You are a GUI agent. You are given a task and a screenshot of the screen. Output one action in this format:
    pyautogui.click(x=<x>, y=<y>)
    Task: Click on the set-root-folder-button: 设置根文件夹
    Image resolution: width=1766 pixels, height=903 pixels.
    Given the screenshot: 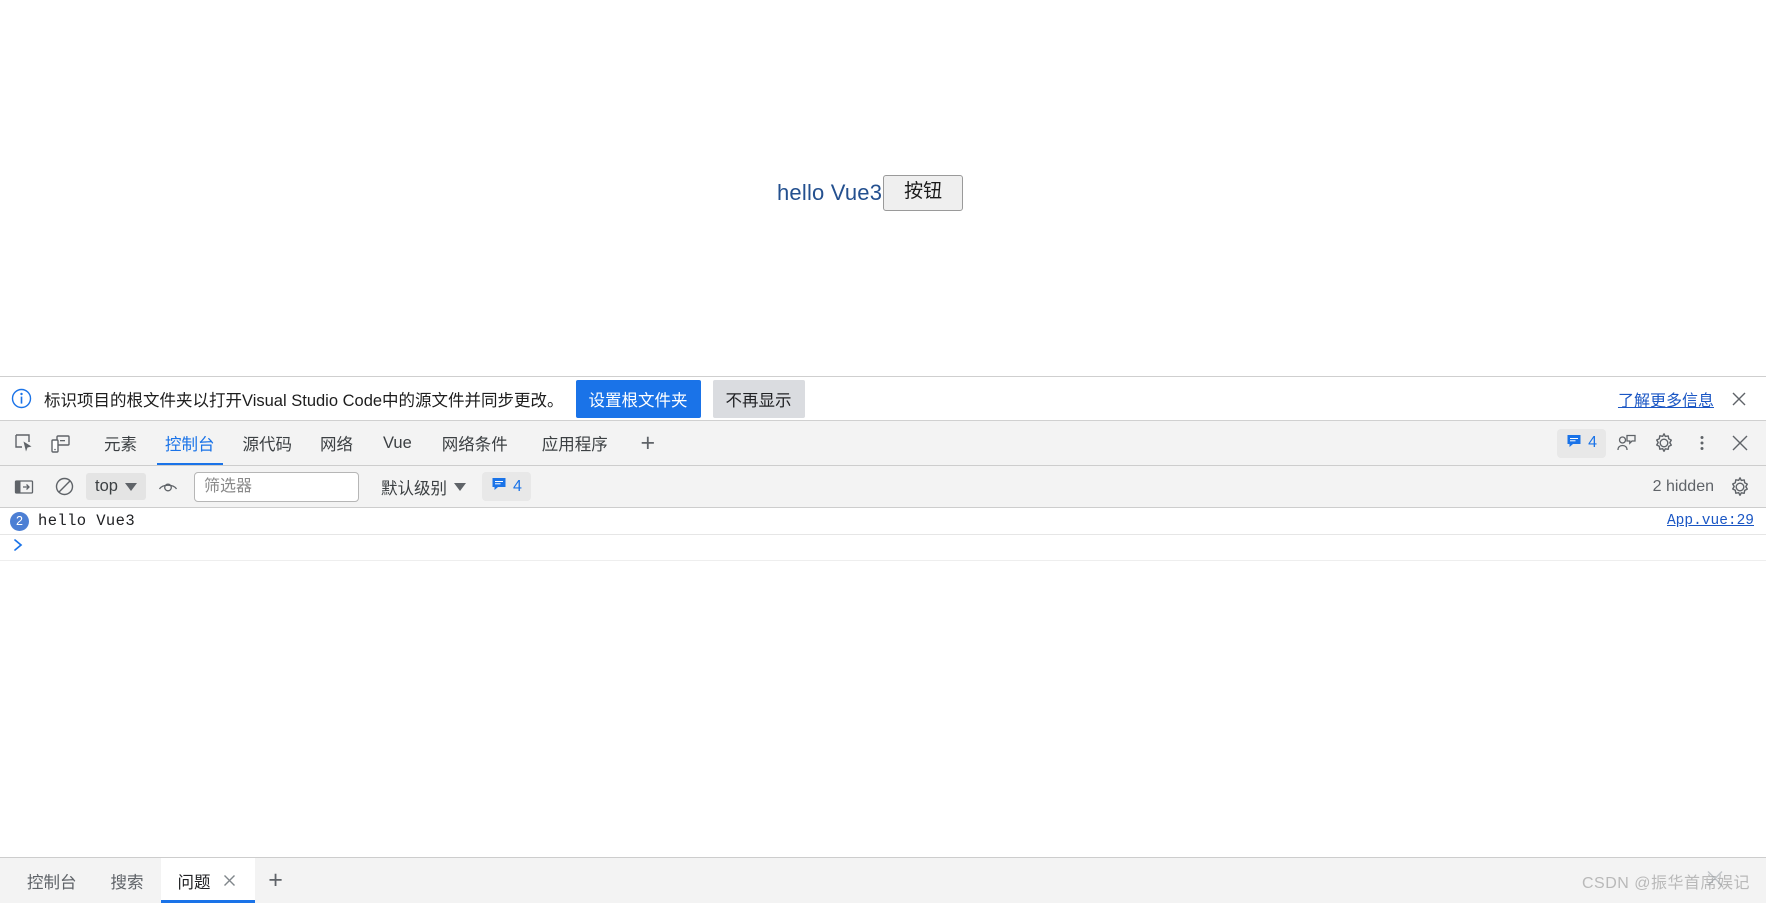 What is the action you would take?
    pyautogui.click(x=638, y=398)
    